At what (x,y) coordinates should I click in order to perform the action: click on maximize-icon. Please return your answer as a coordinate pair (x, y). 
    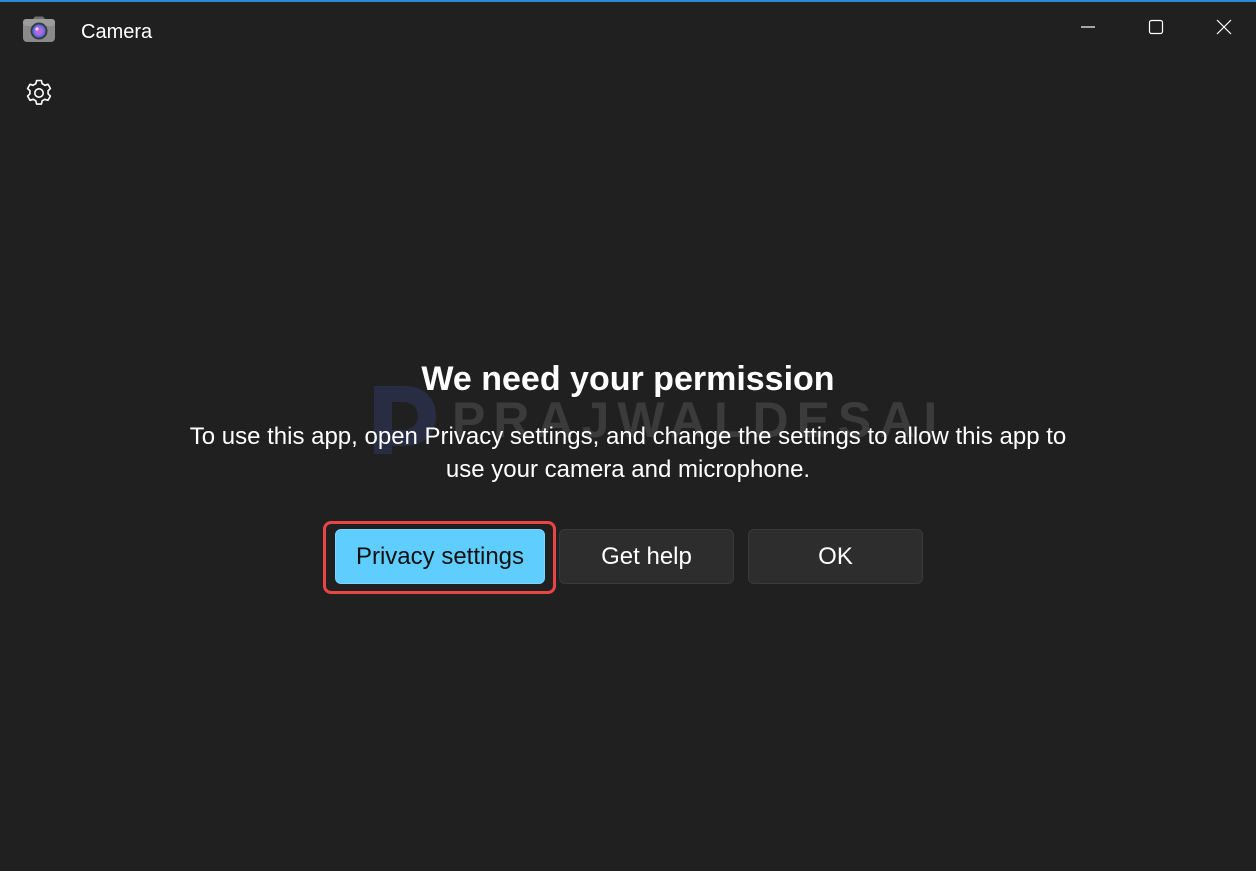
    Looking at the image, I should click on (1156, 27).